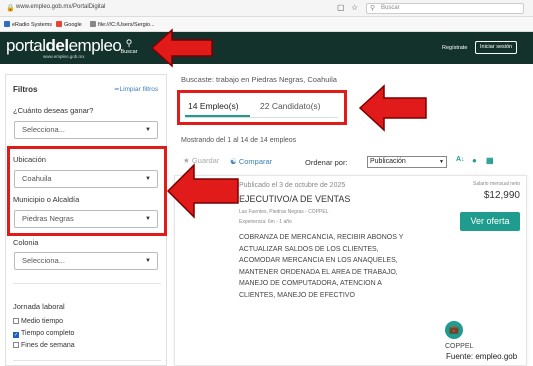  I want to click on checkbox-label: Tiempo completo, so click(48, 333).